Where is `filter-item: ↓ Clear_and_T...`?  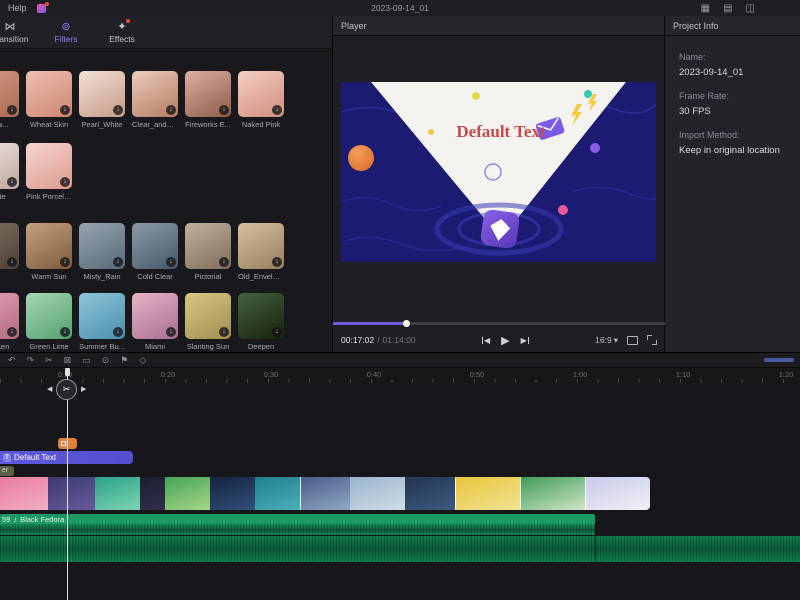
filter-item: ↓ Clear_and_T... is located at coordinates (155, 100).